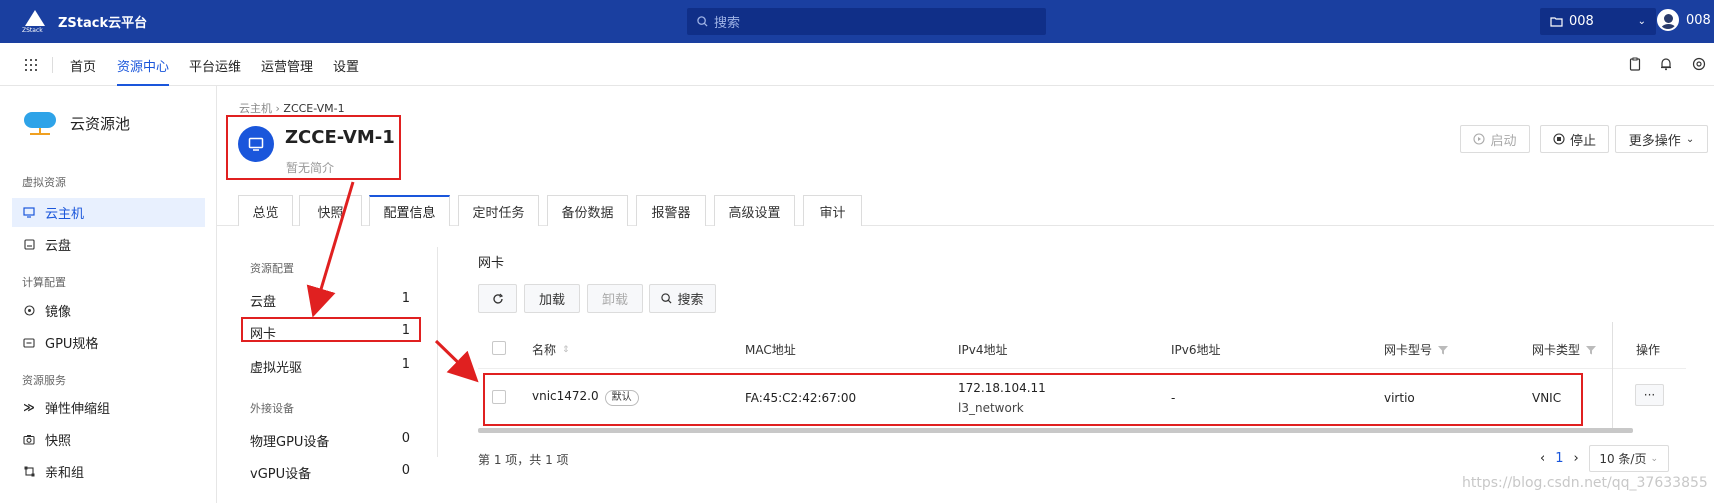  Describe the element at coordinates (1556, 22) in the screenshot. I see `folder-icon` at that location.